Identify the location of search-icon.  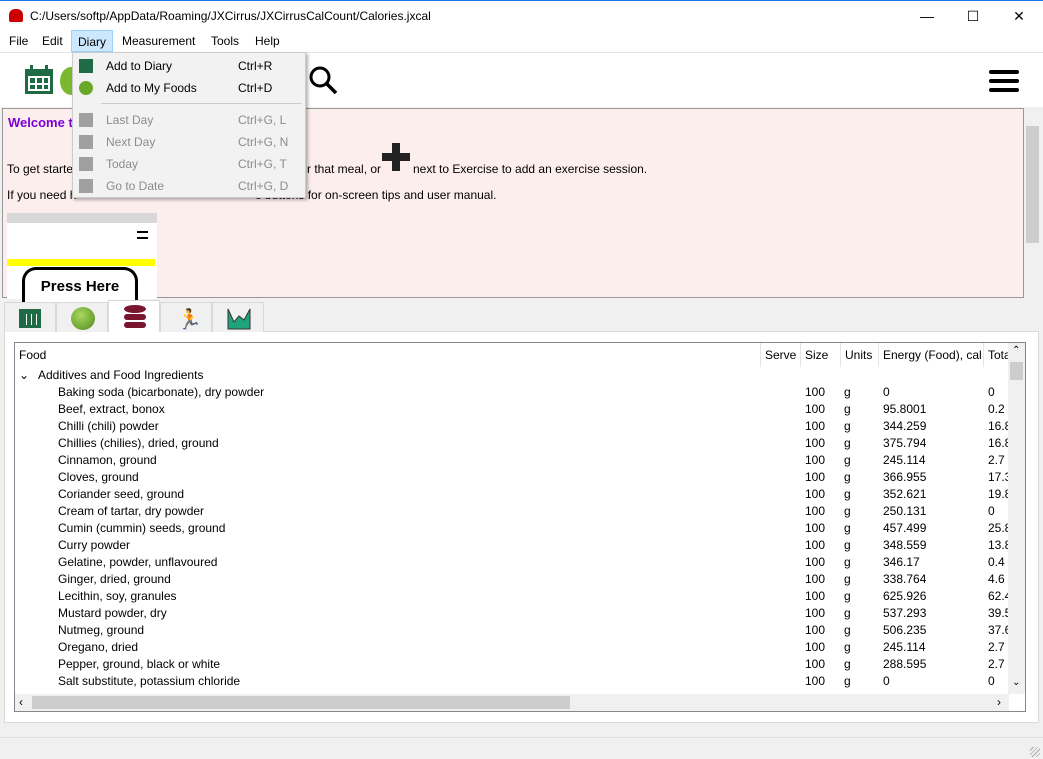
(323, 80).